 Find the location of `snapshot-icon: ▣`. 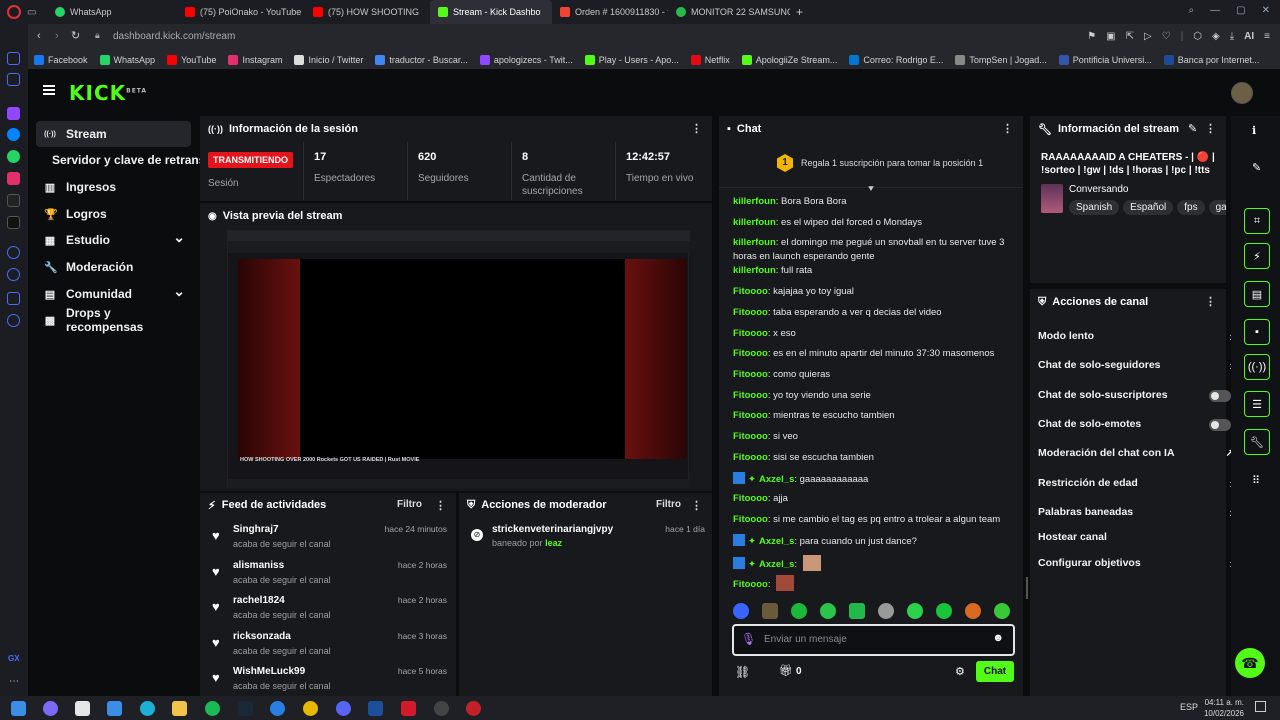

snapshot-icon: ▣ is located at coordinates (1110, 36).